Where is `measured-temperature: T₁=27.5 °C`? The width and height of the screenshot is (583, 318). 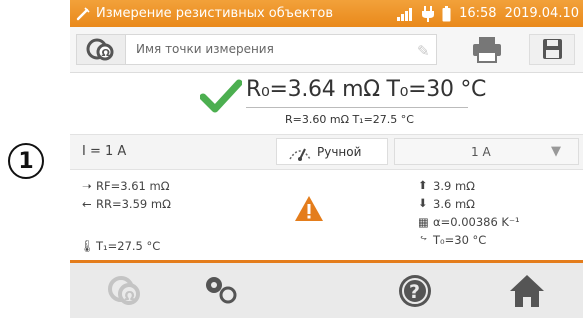
measured-temperature: T₁=27.5 °C is located at coordinates (128, 246).